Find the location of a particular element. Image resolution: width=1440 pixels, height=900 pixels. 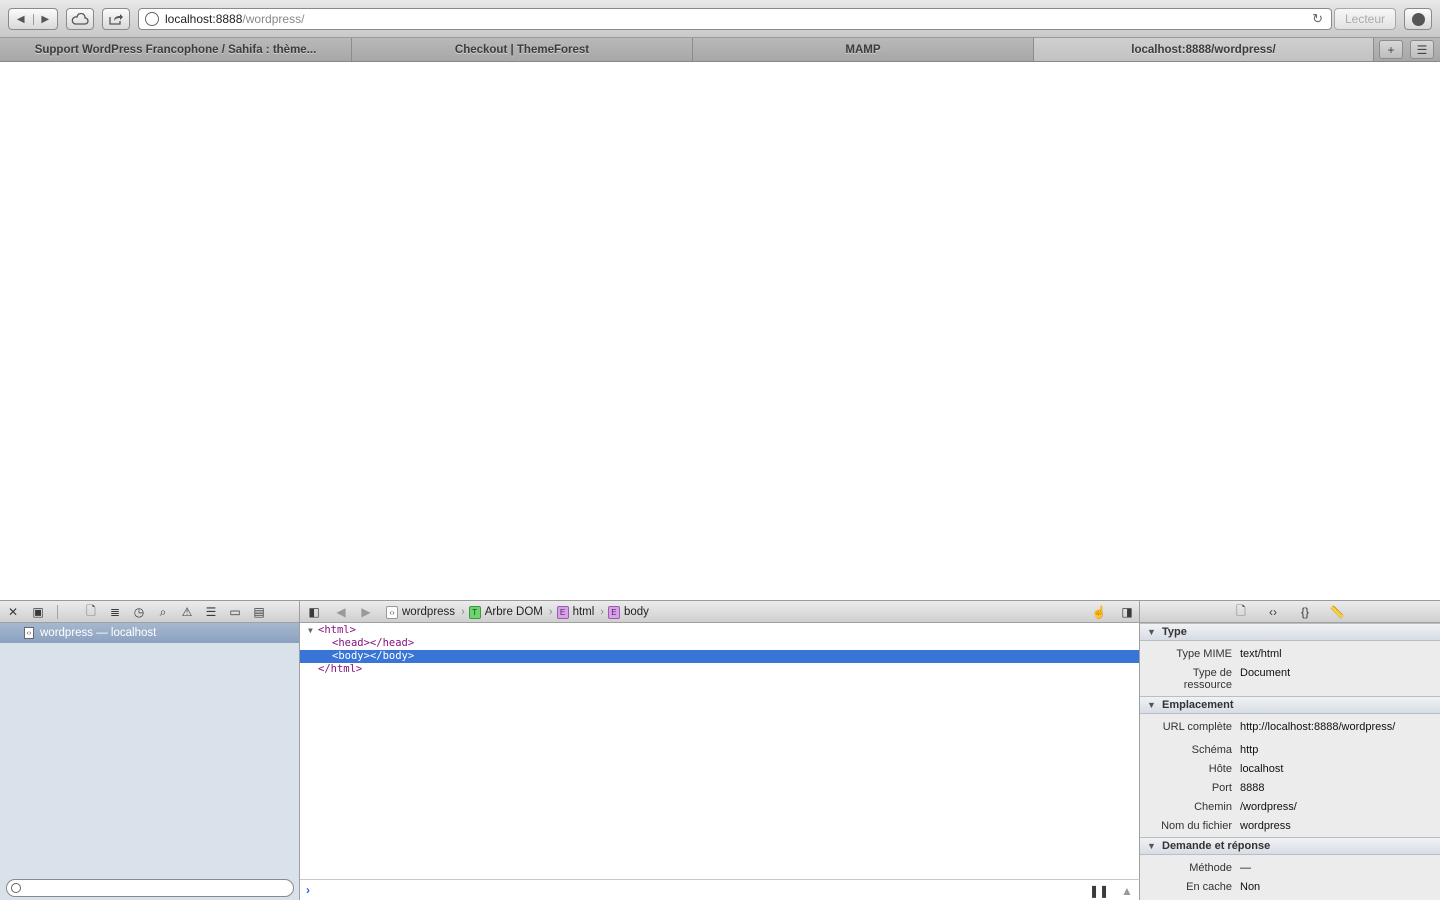

cloud-icon is located at coordinates (80, 19).